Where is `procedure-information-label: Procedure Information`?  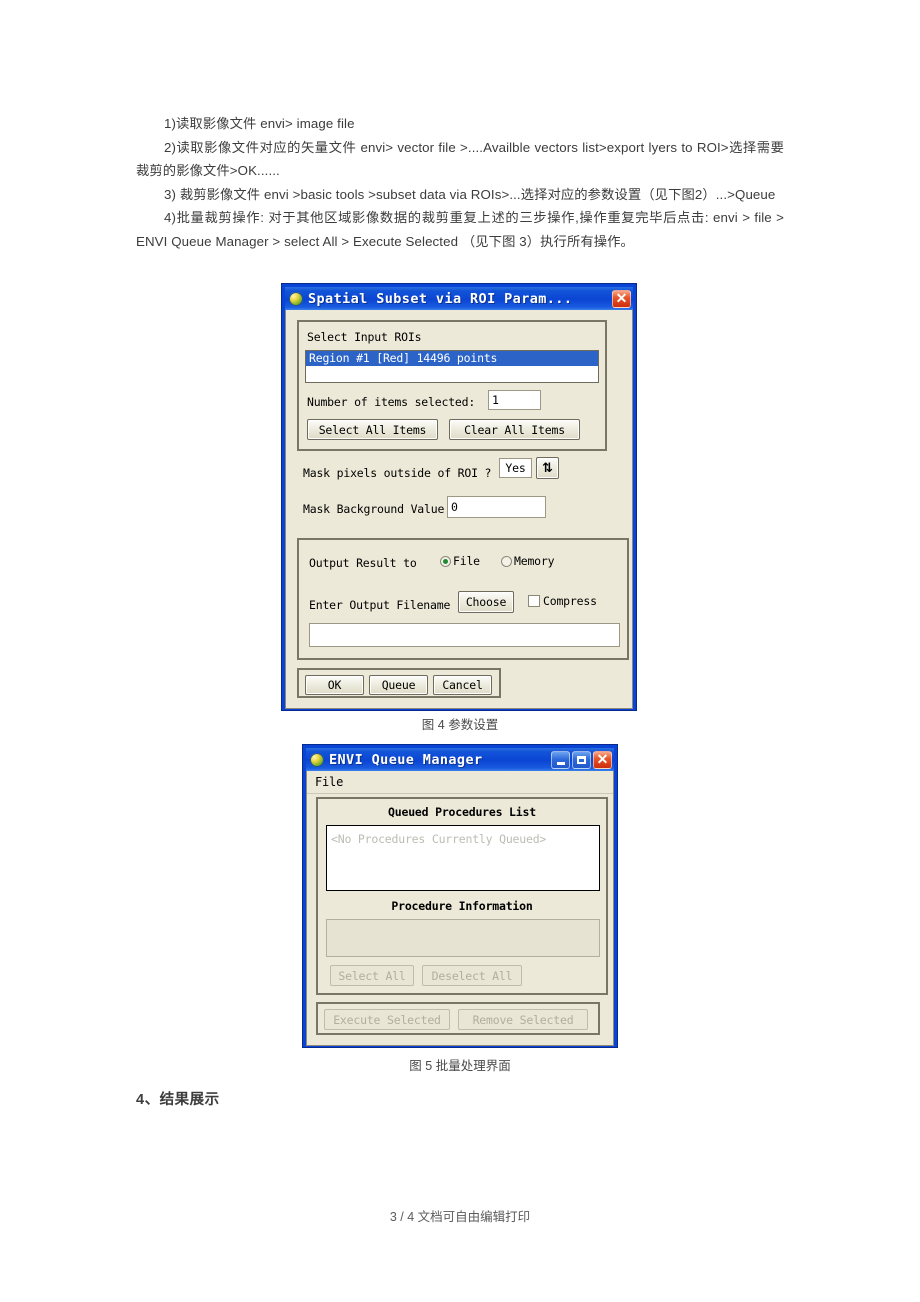
procedure-information-label: Procedure Information is located at coordinates (462, 906).